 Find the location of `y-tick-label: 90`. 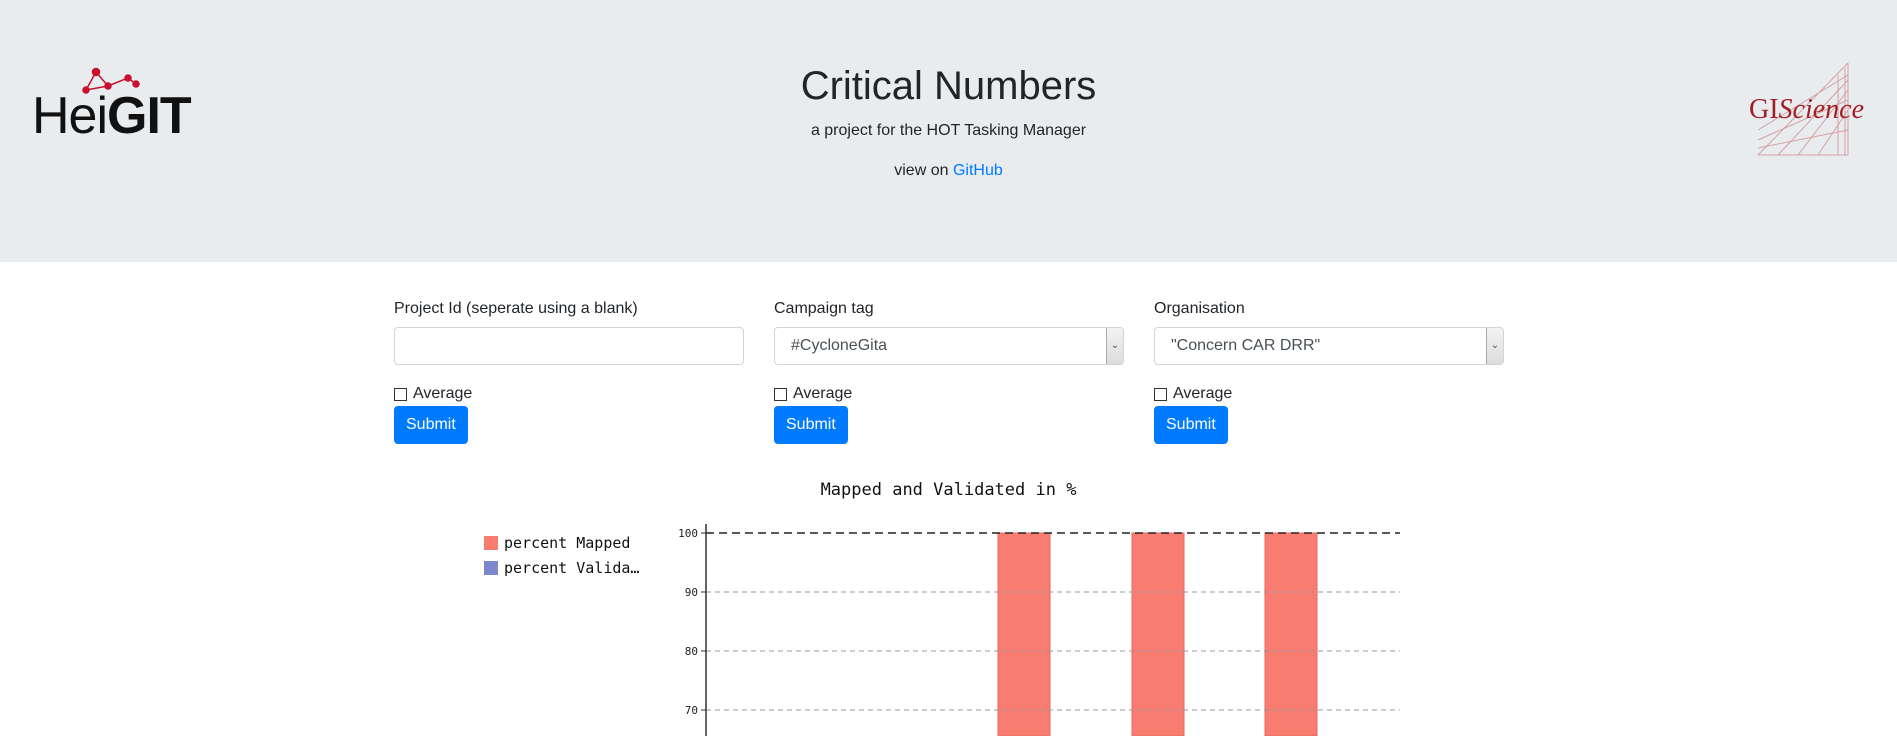

y-tick-label: 90 is located at coordinates (691, 592).